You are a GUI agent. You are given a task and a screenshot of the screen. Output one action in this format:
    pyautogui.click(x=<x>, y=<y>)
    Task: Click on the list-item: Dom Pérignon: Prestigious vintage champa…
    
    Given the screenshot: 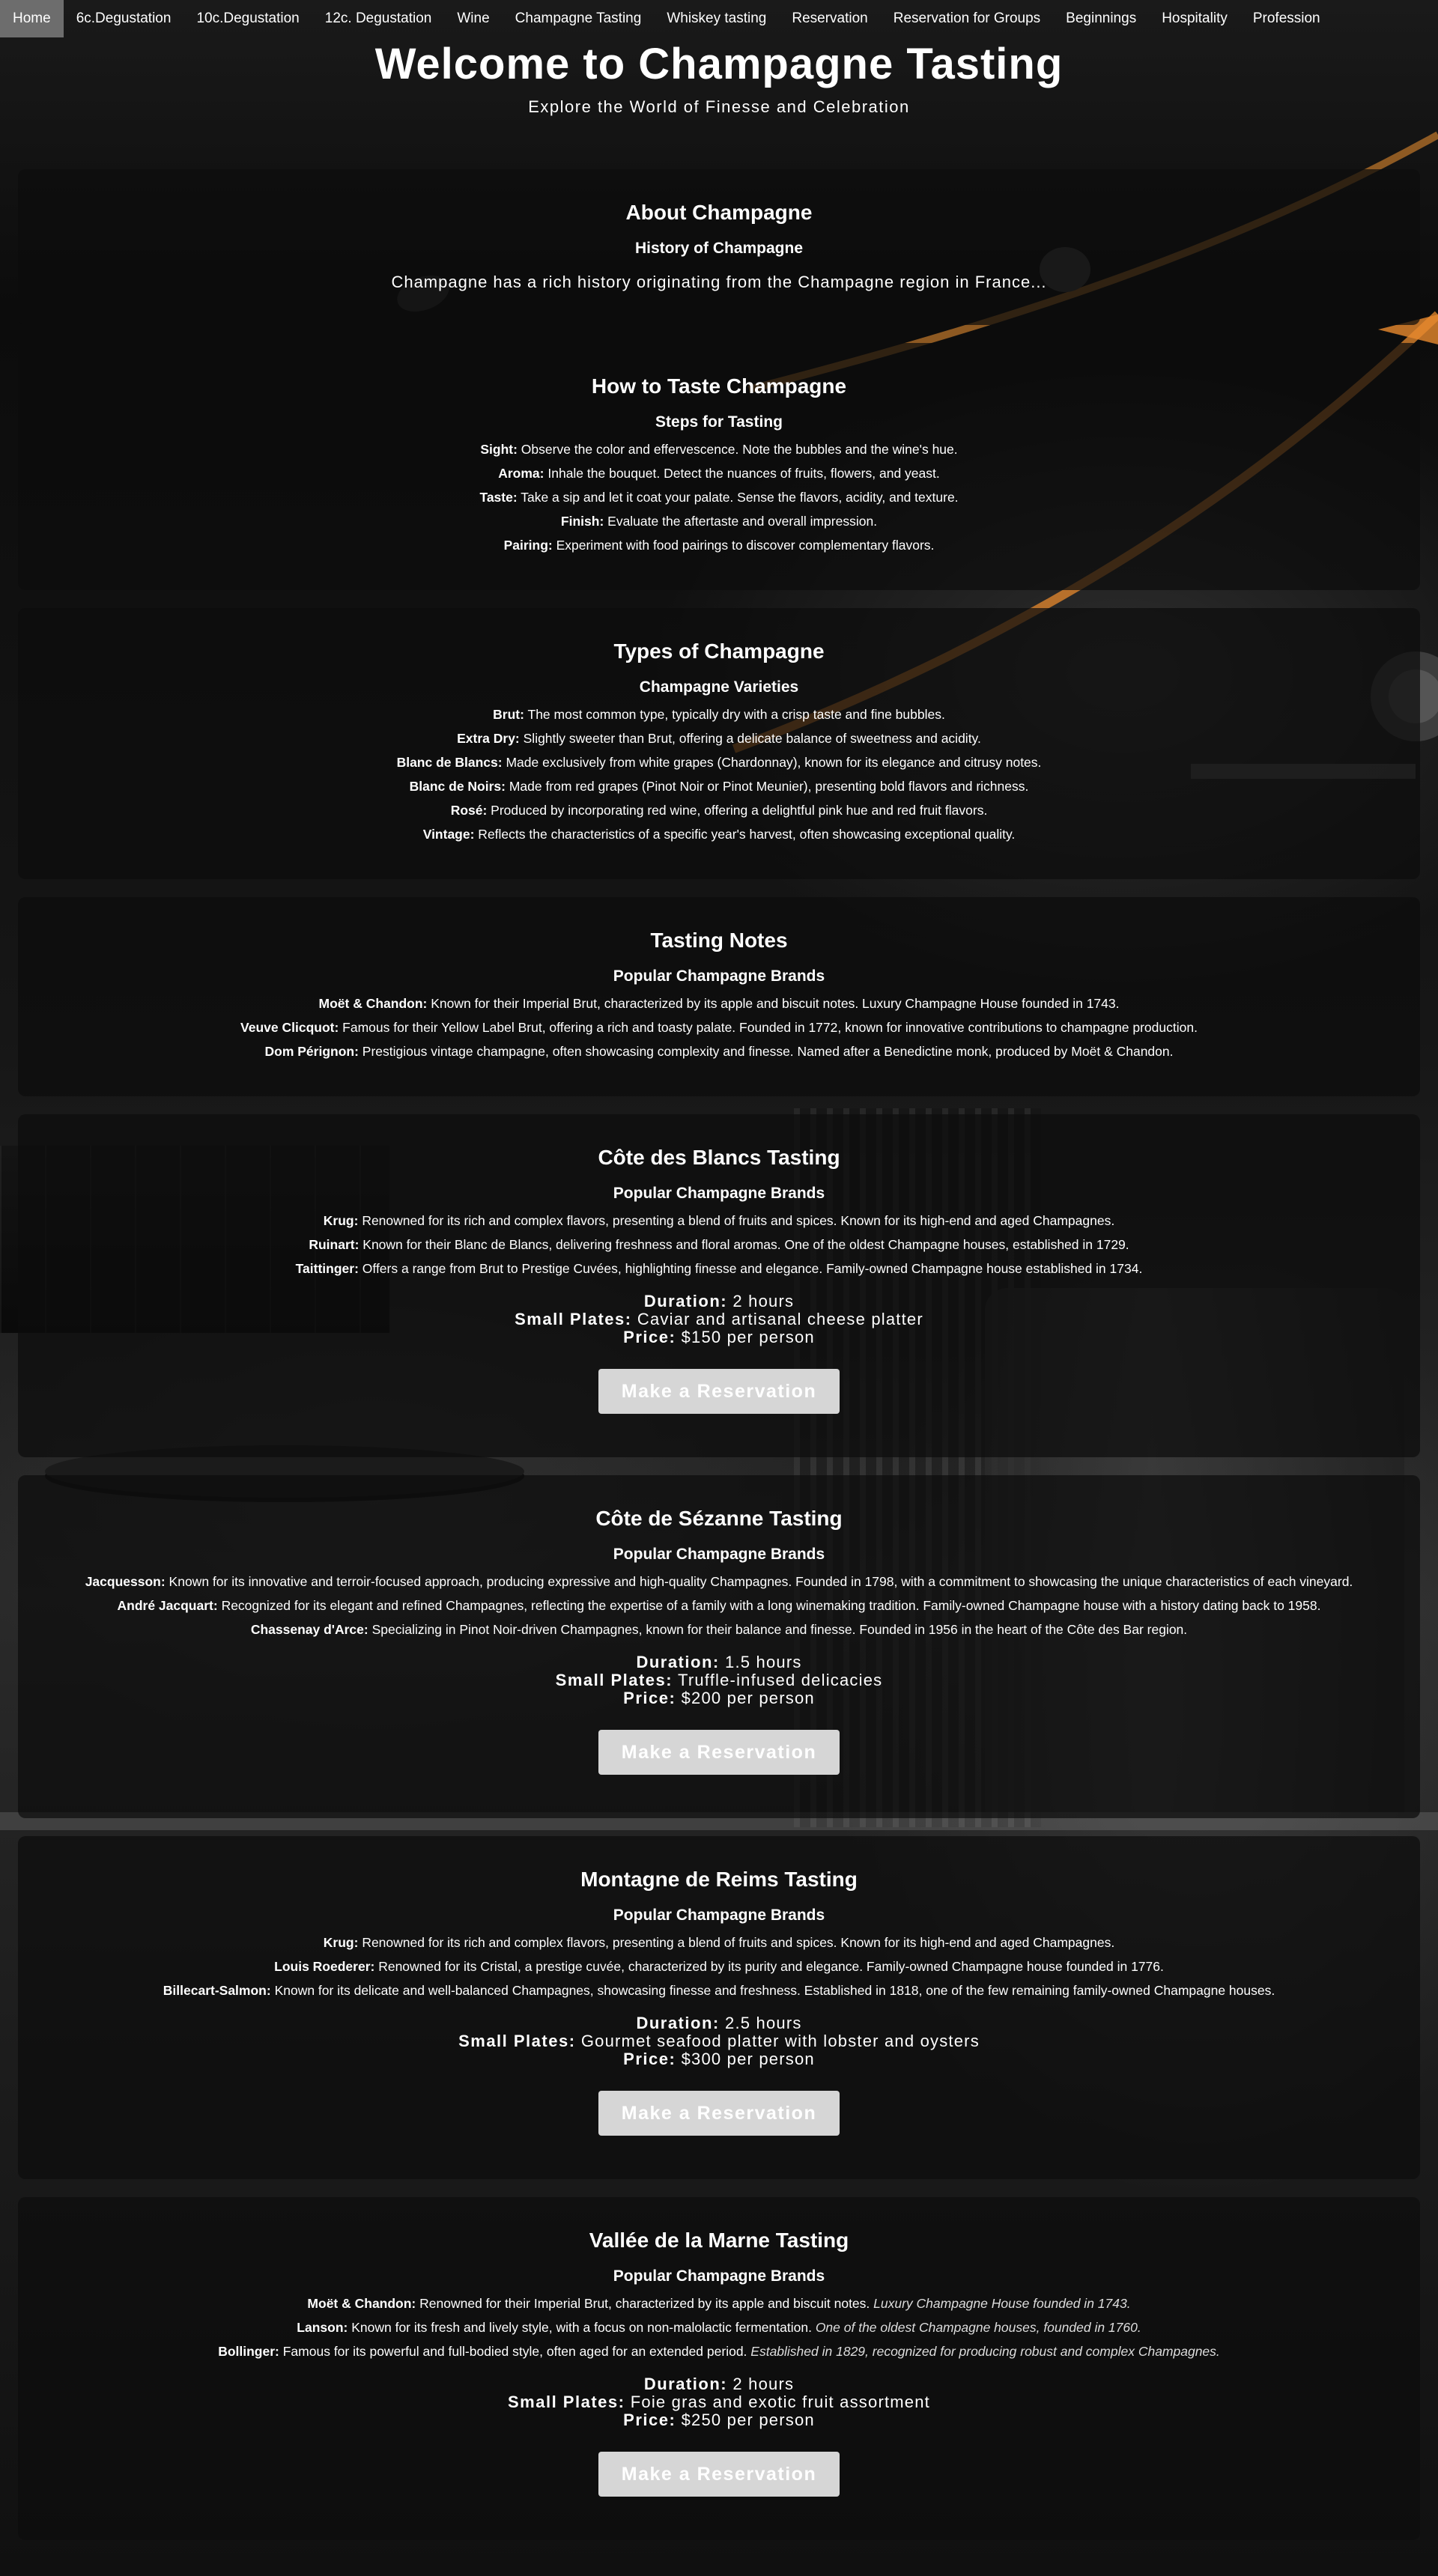 What is the action you would take?
    pyautogui.click(x=719, y=1051)
    